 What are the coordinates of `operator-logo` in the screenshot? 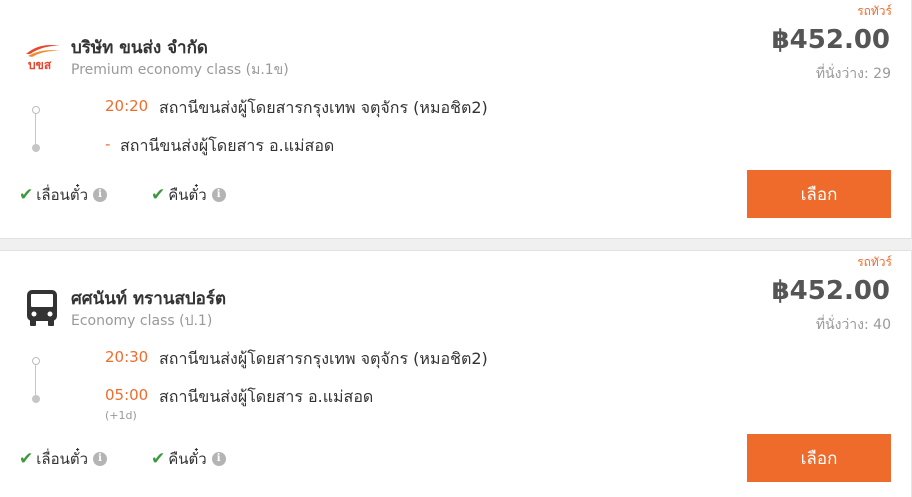 It's located at (42, 308).